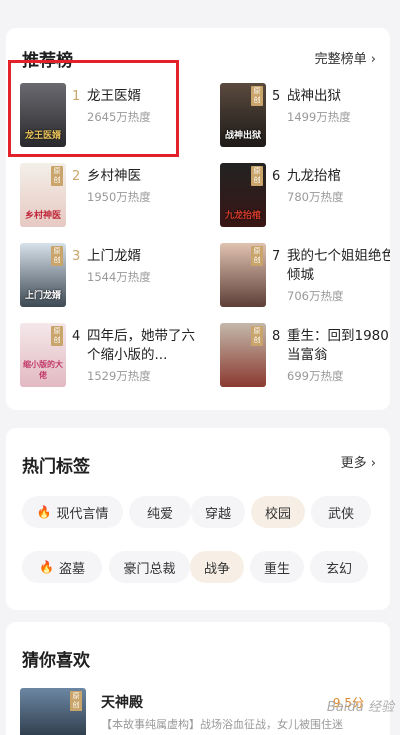 The image size is (400, 735). Describe the element at coordinates (314, 96) in the screenshot. I see `book-title: 战神出狱` at that location.